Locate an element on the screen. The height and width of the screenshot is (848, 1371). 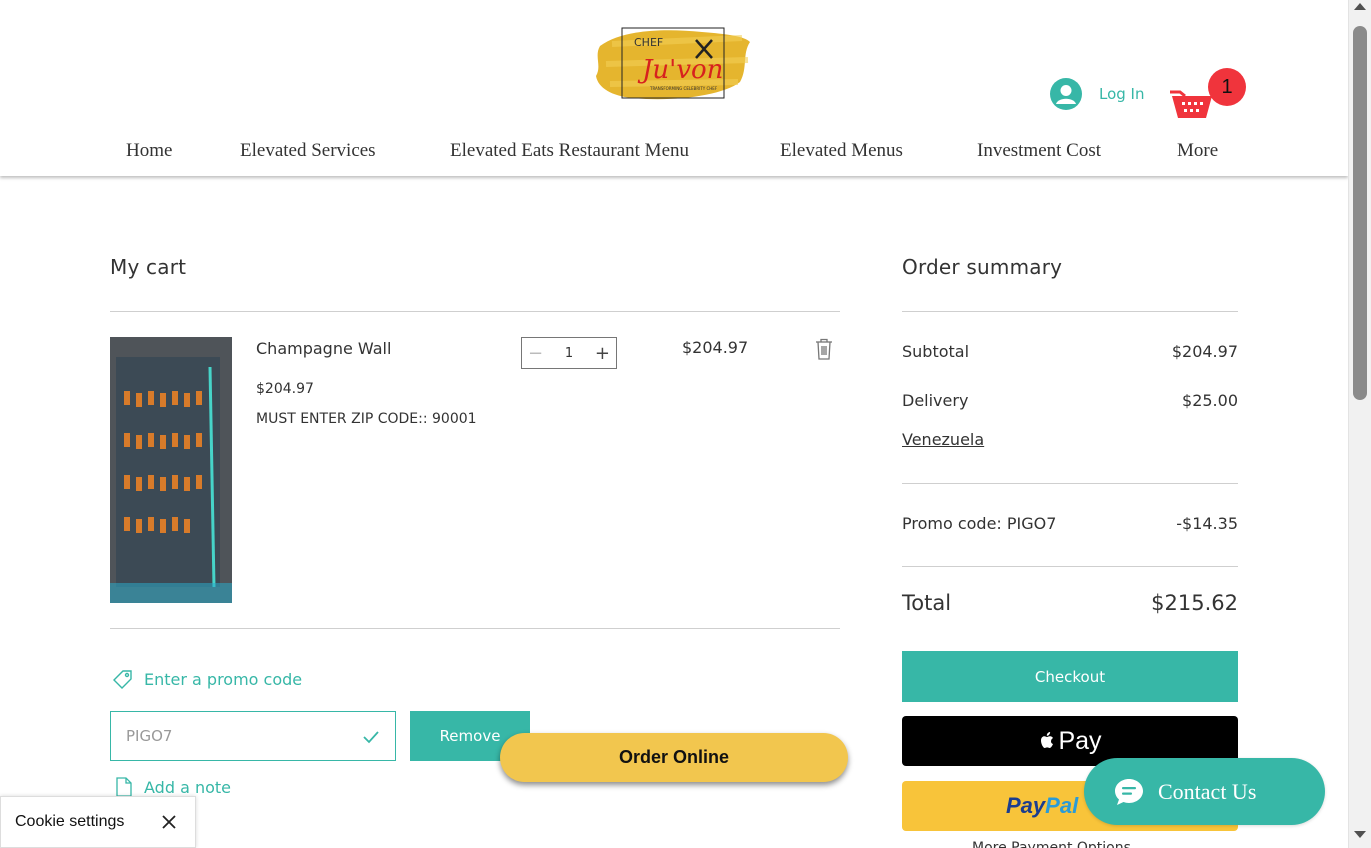
promo-code-input: PIGO7 is located at coordinates (253, 736).